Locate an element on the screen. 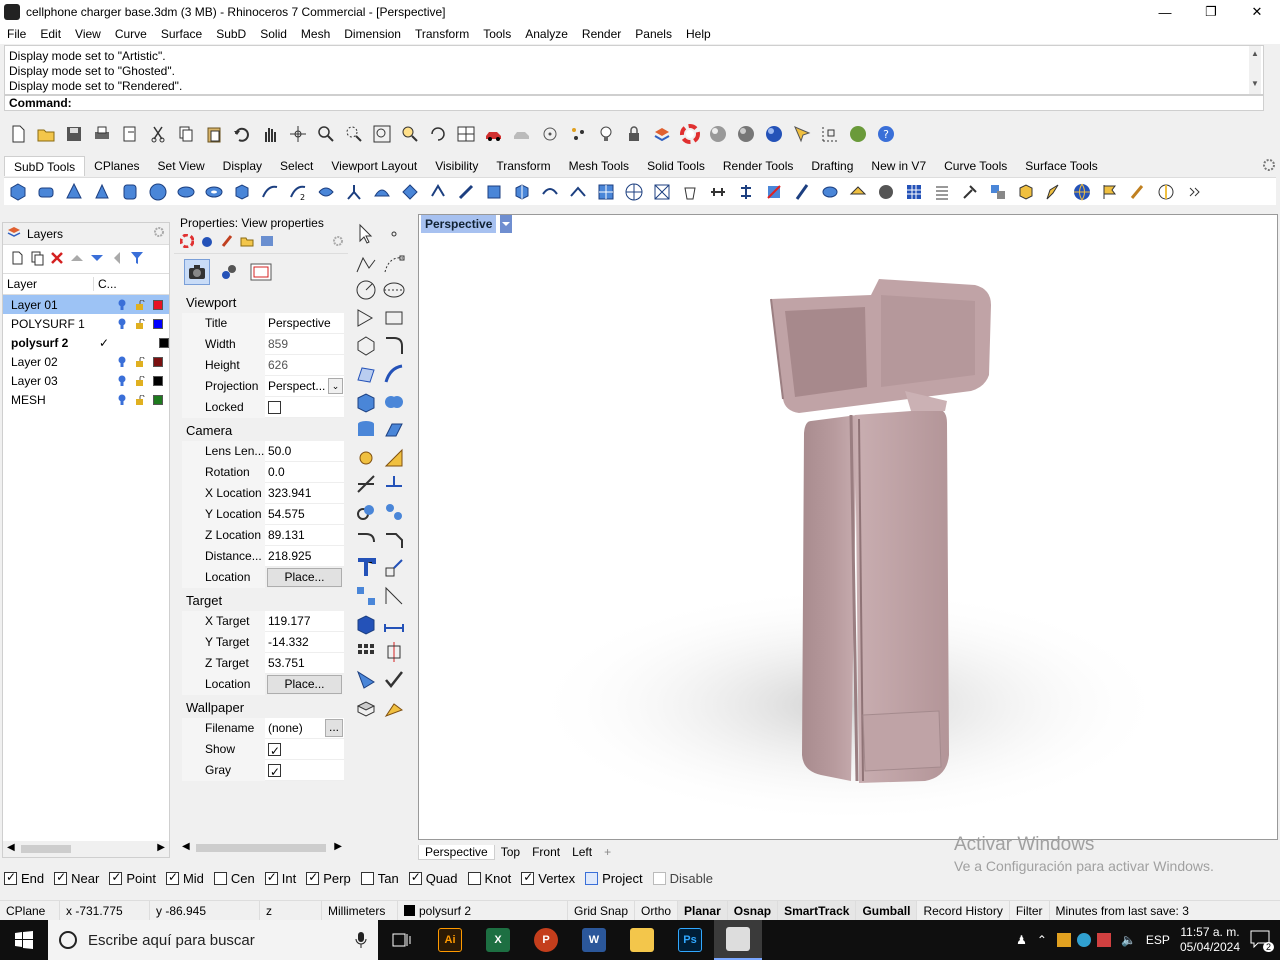 The width and height of the screenshot is (1280, 960). points-icon is located at coordinates (578, 134).